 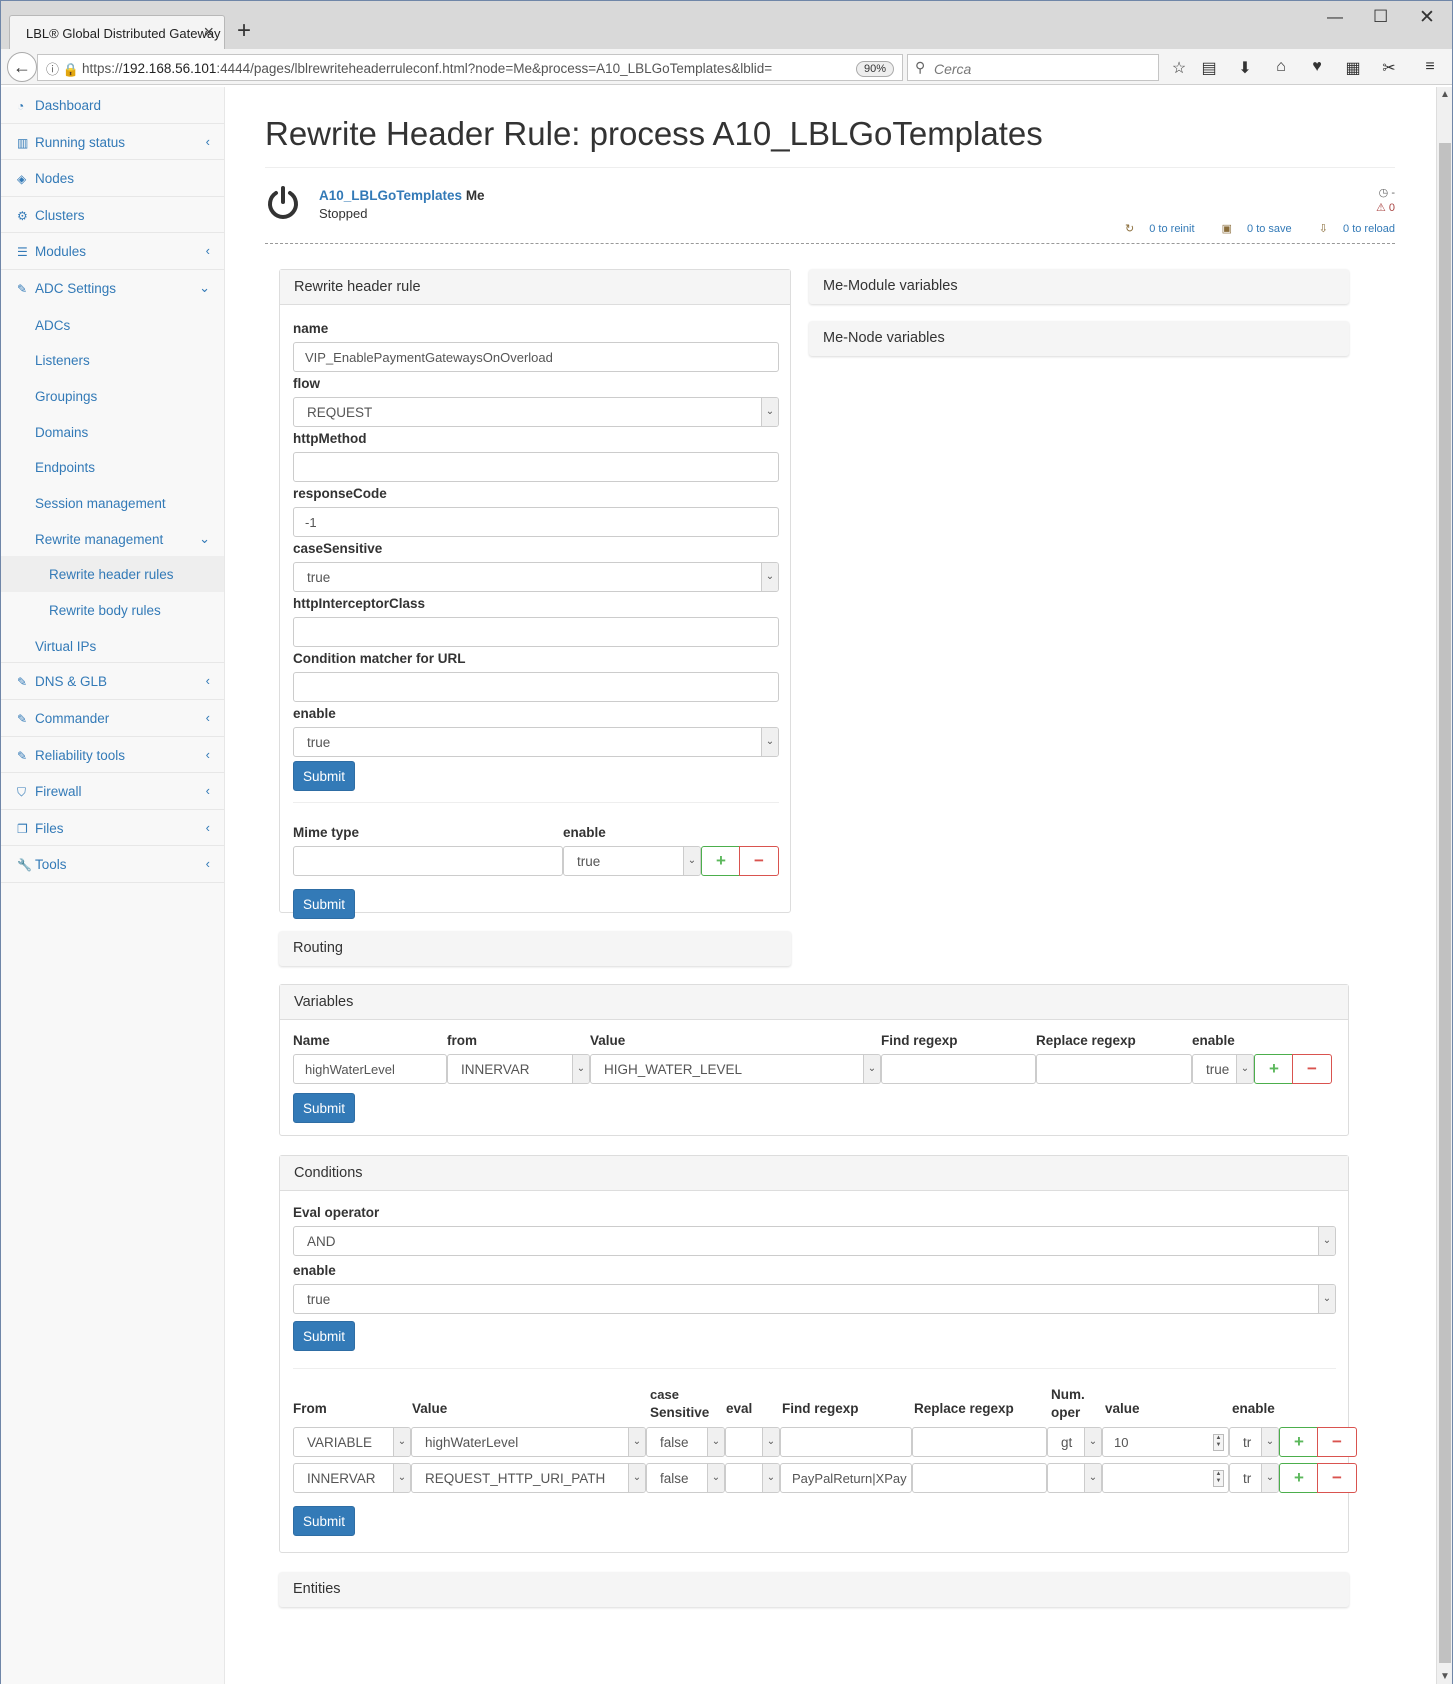 What do you see at coordinates (324, 904) in the screenshot?
I see `mime-submit-button: Submit` at bounding box center [324, 904].